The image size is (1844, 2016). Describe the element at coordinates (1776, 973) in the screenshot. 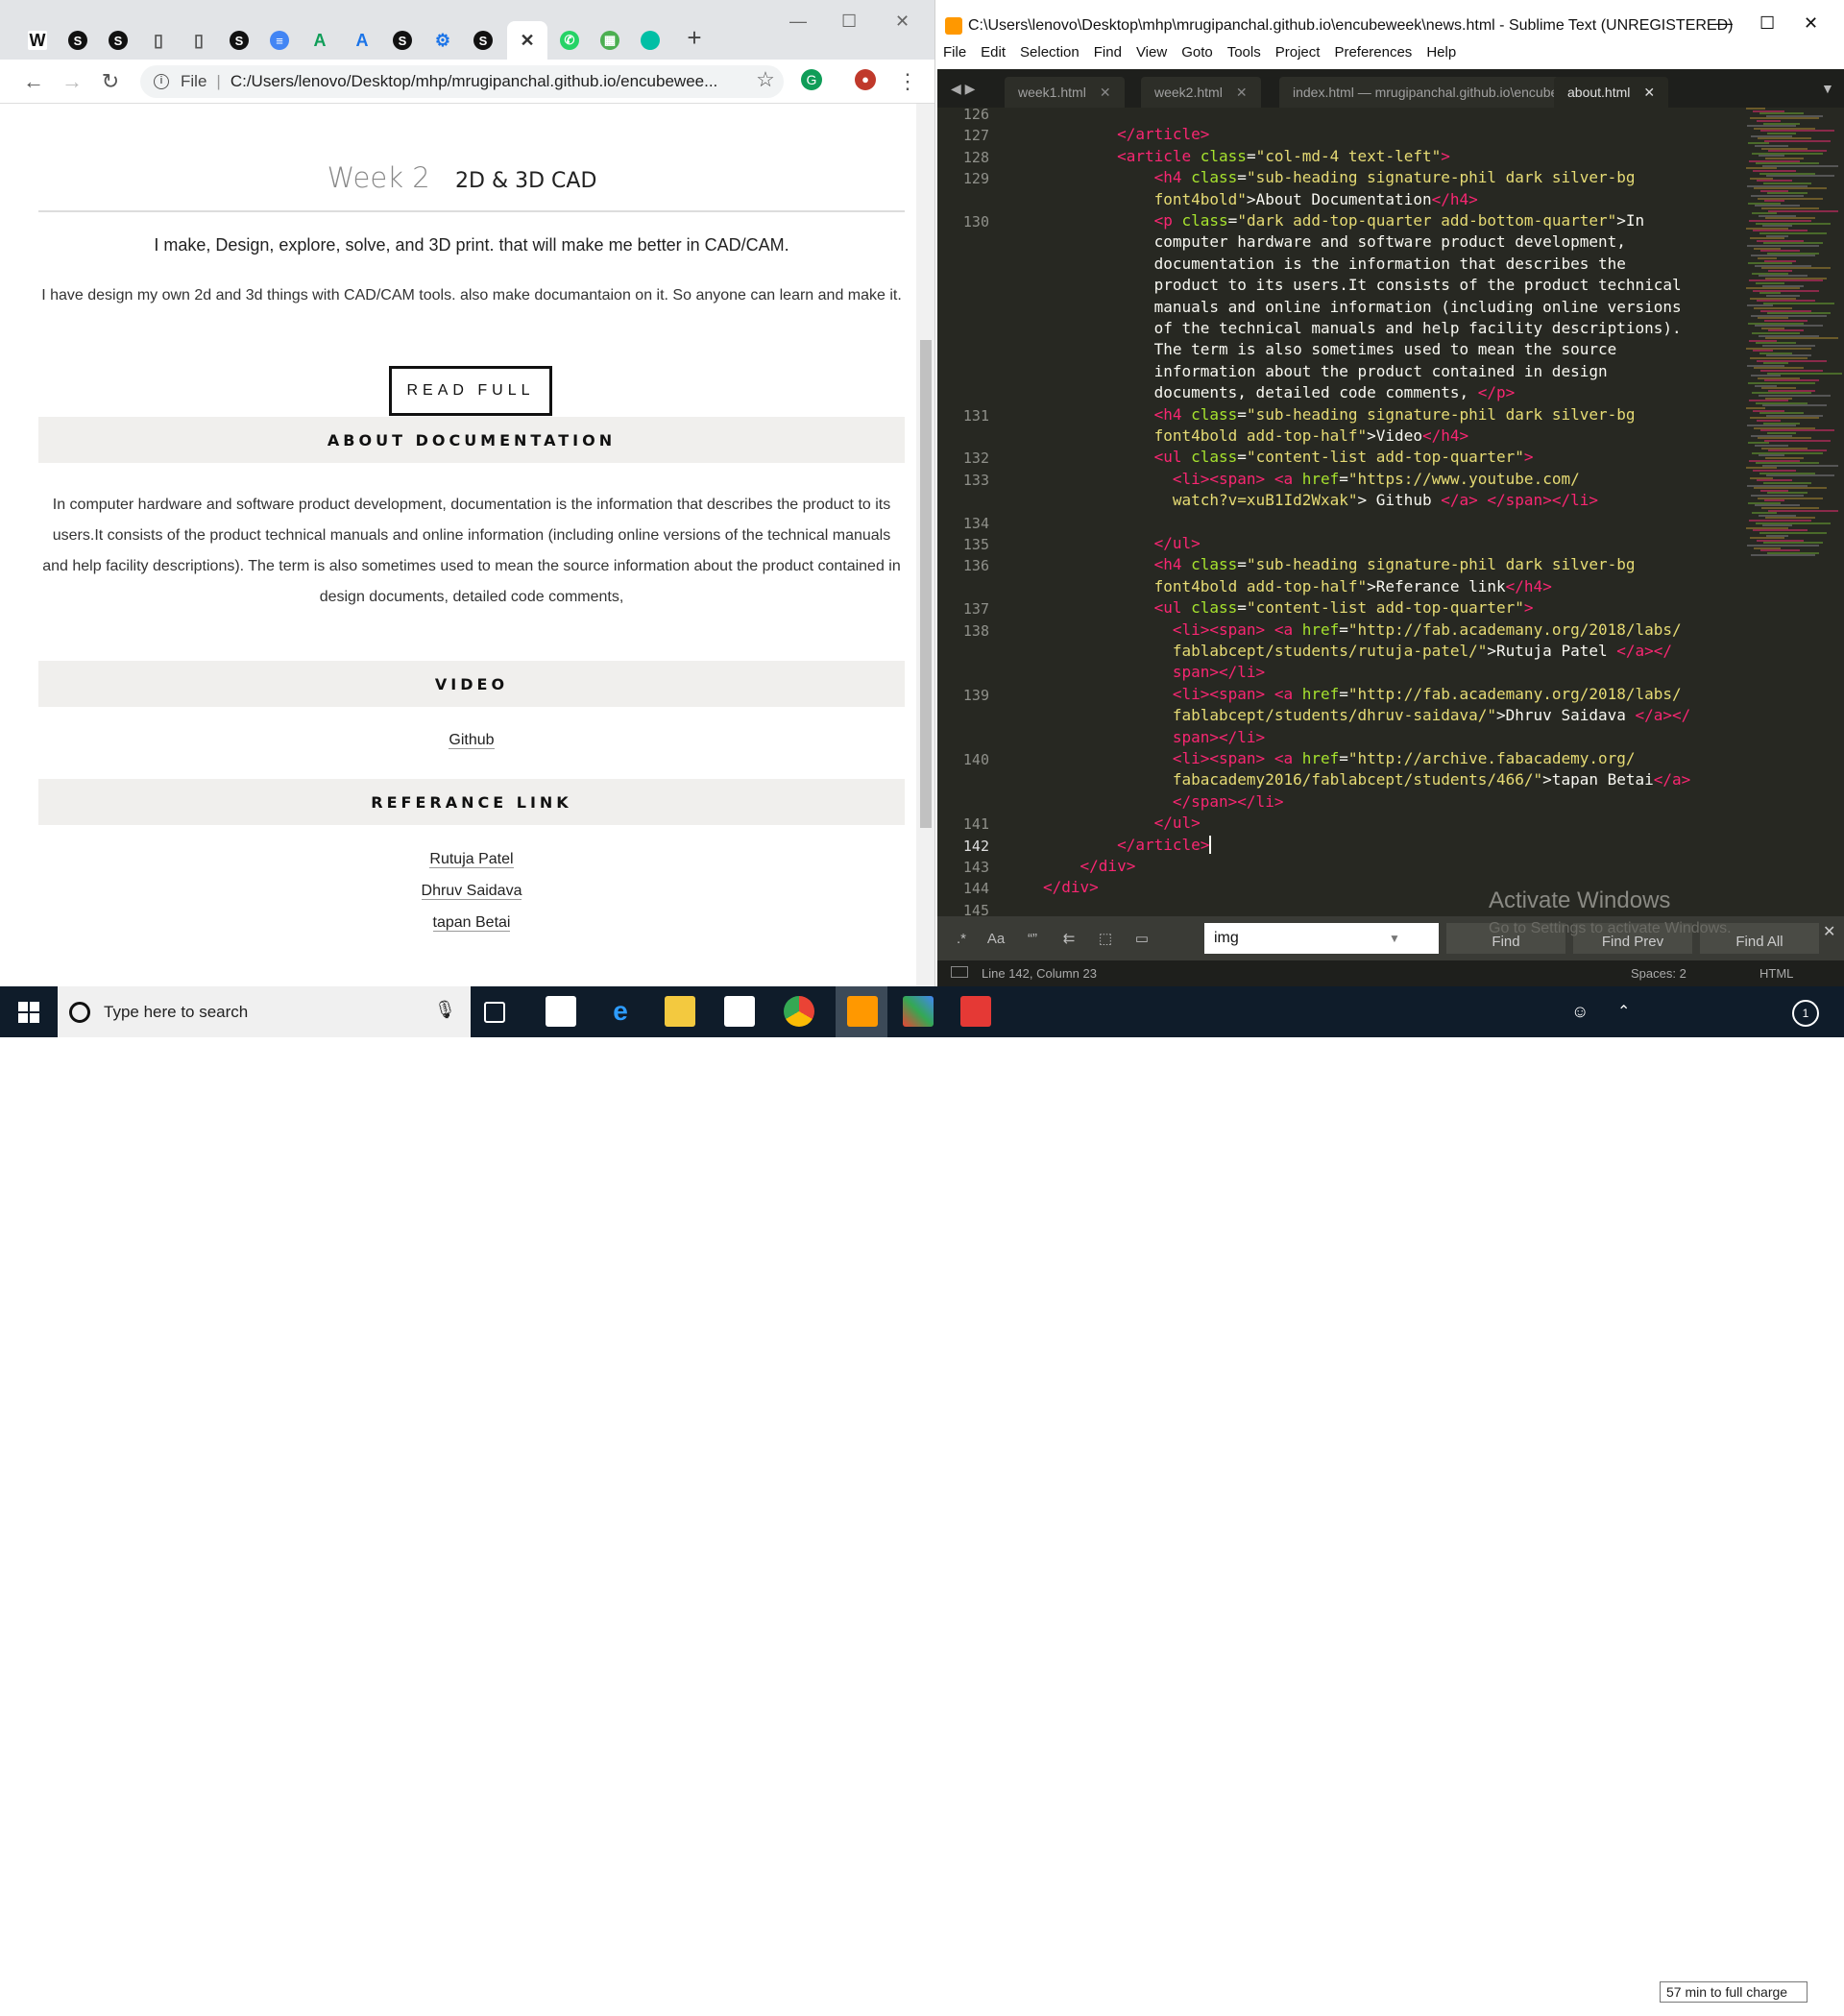

I see `syntax-status: HTML` at that location.